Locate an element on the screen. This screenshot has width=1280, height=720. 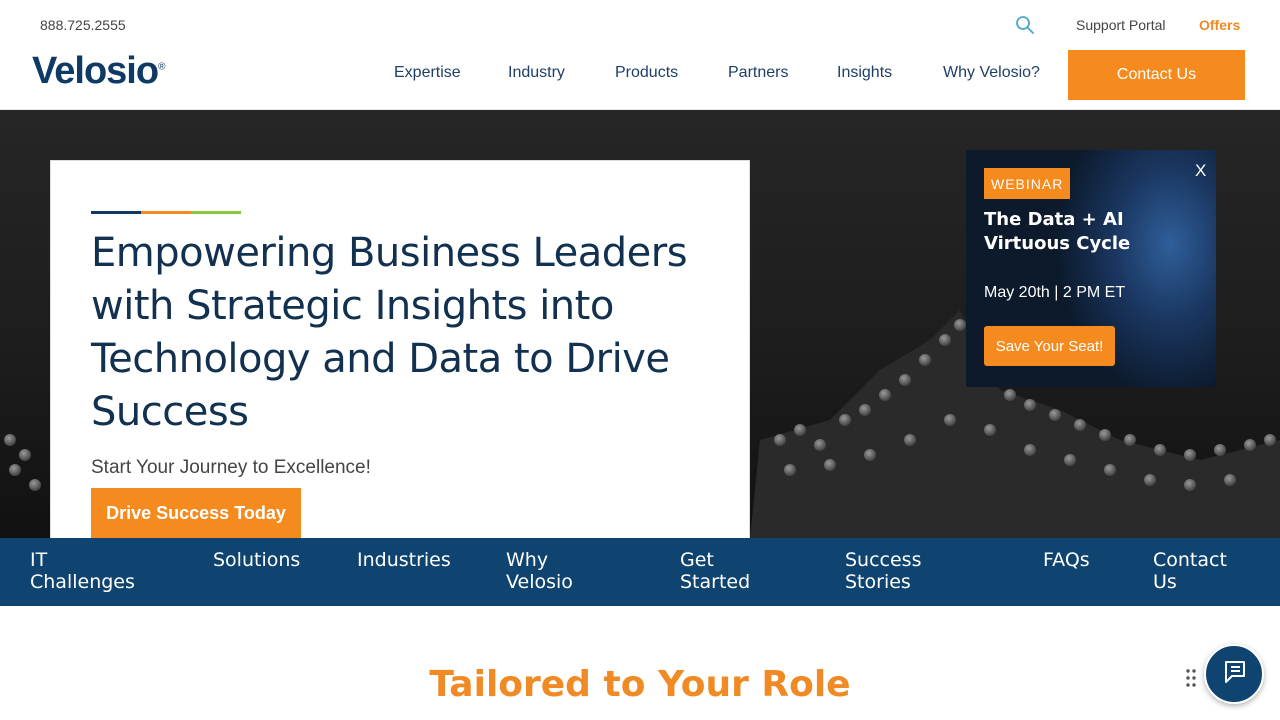
nav-insights: Insights is located at coordinates (864, 73).